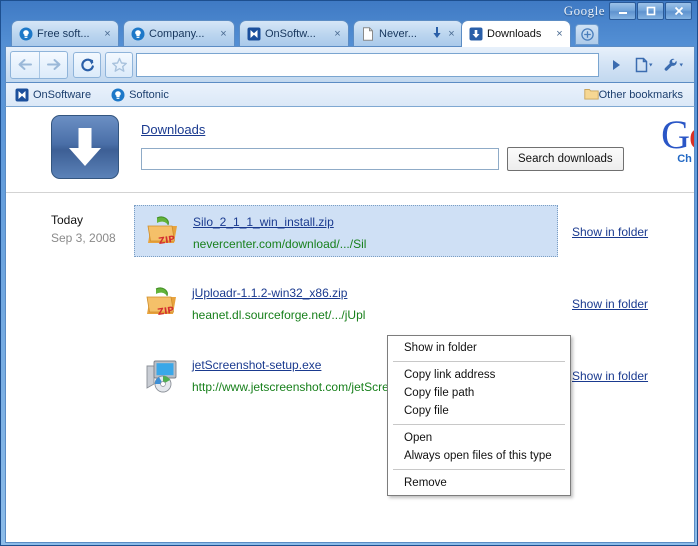 The height and width of the screenshot is (546, 698). Describe the element at coordinates (368, 34) in the screenshot. I see `page-icon` at that location.